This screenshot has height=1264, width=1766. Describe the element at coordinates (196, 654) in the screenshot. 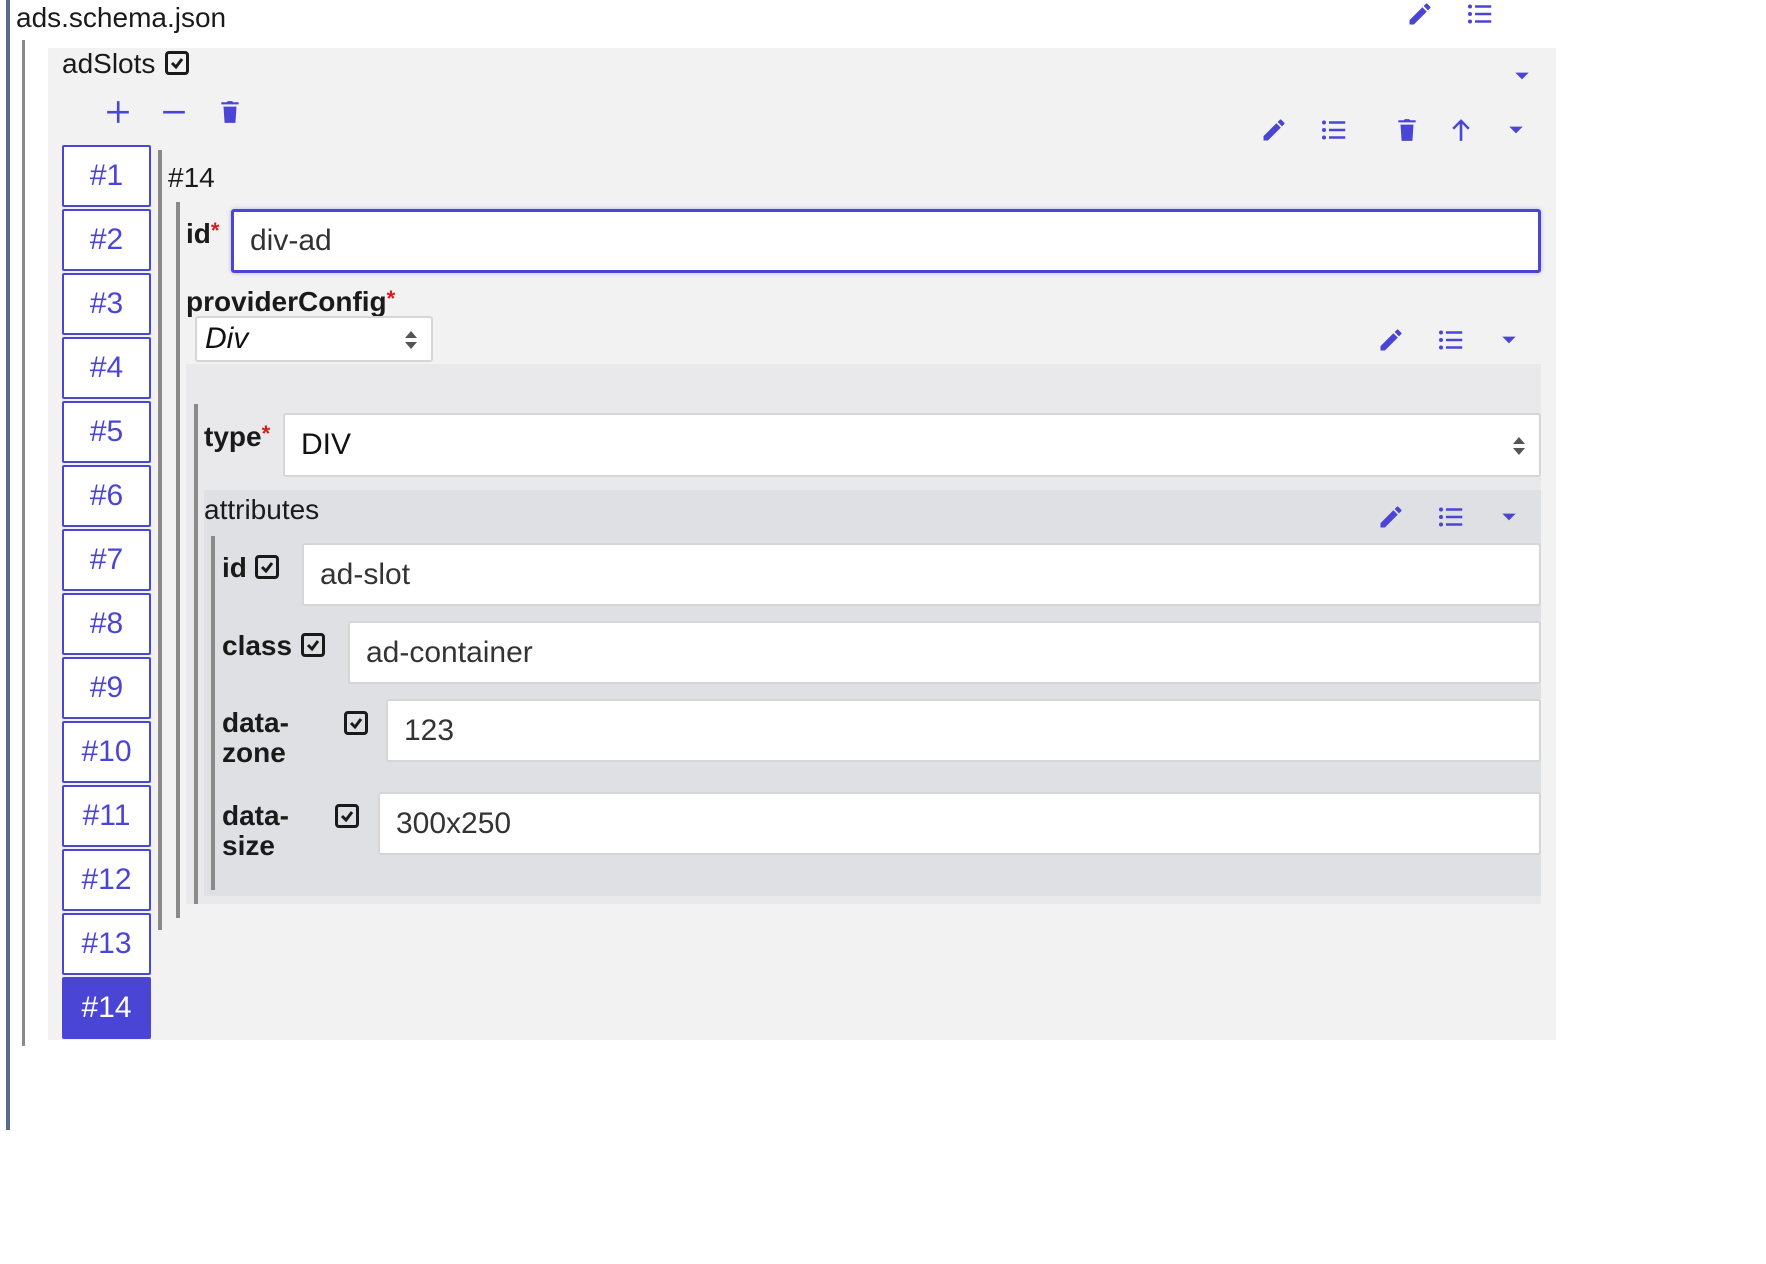

I see `providerconfig-border` at that location.